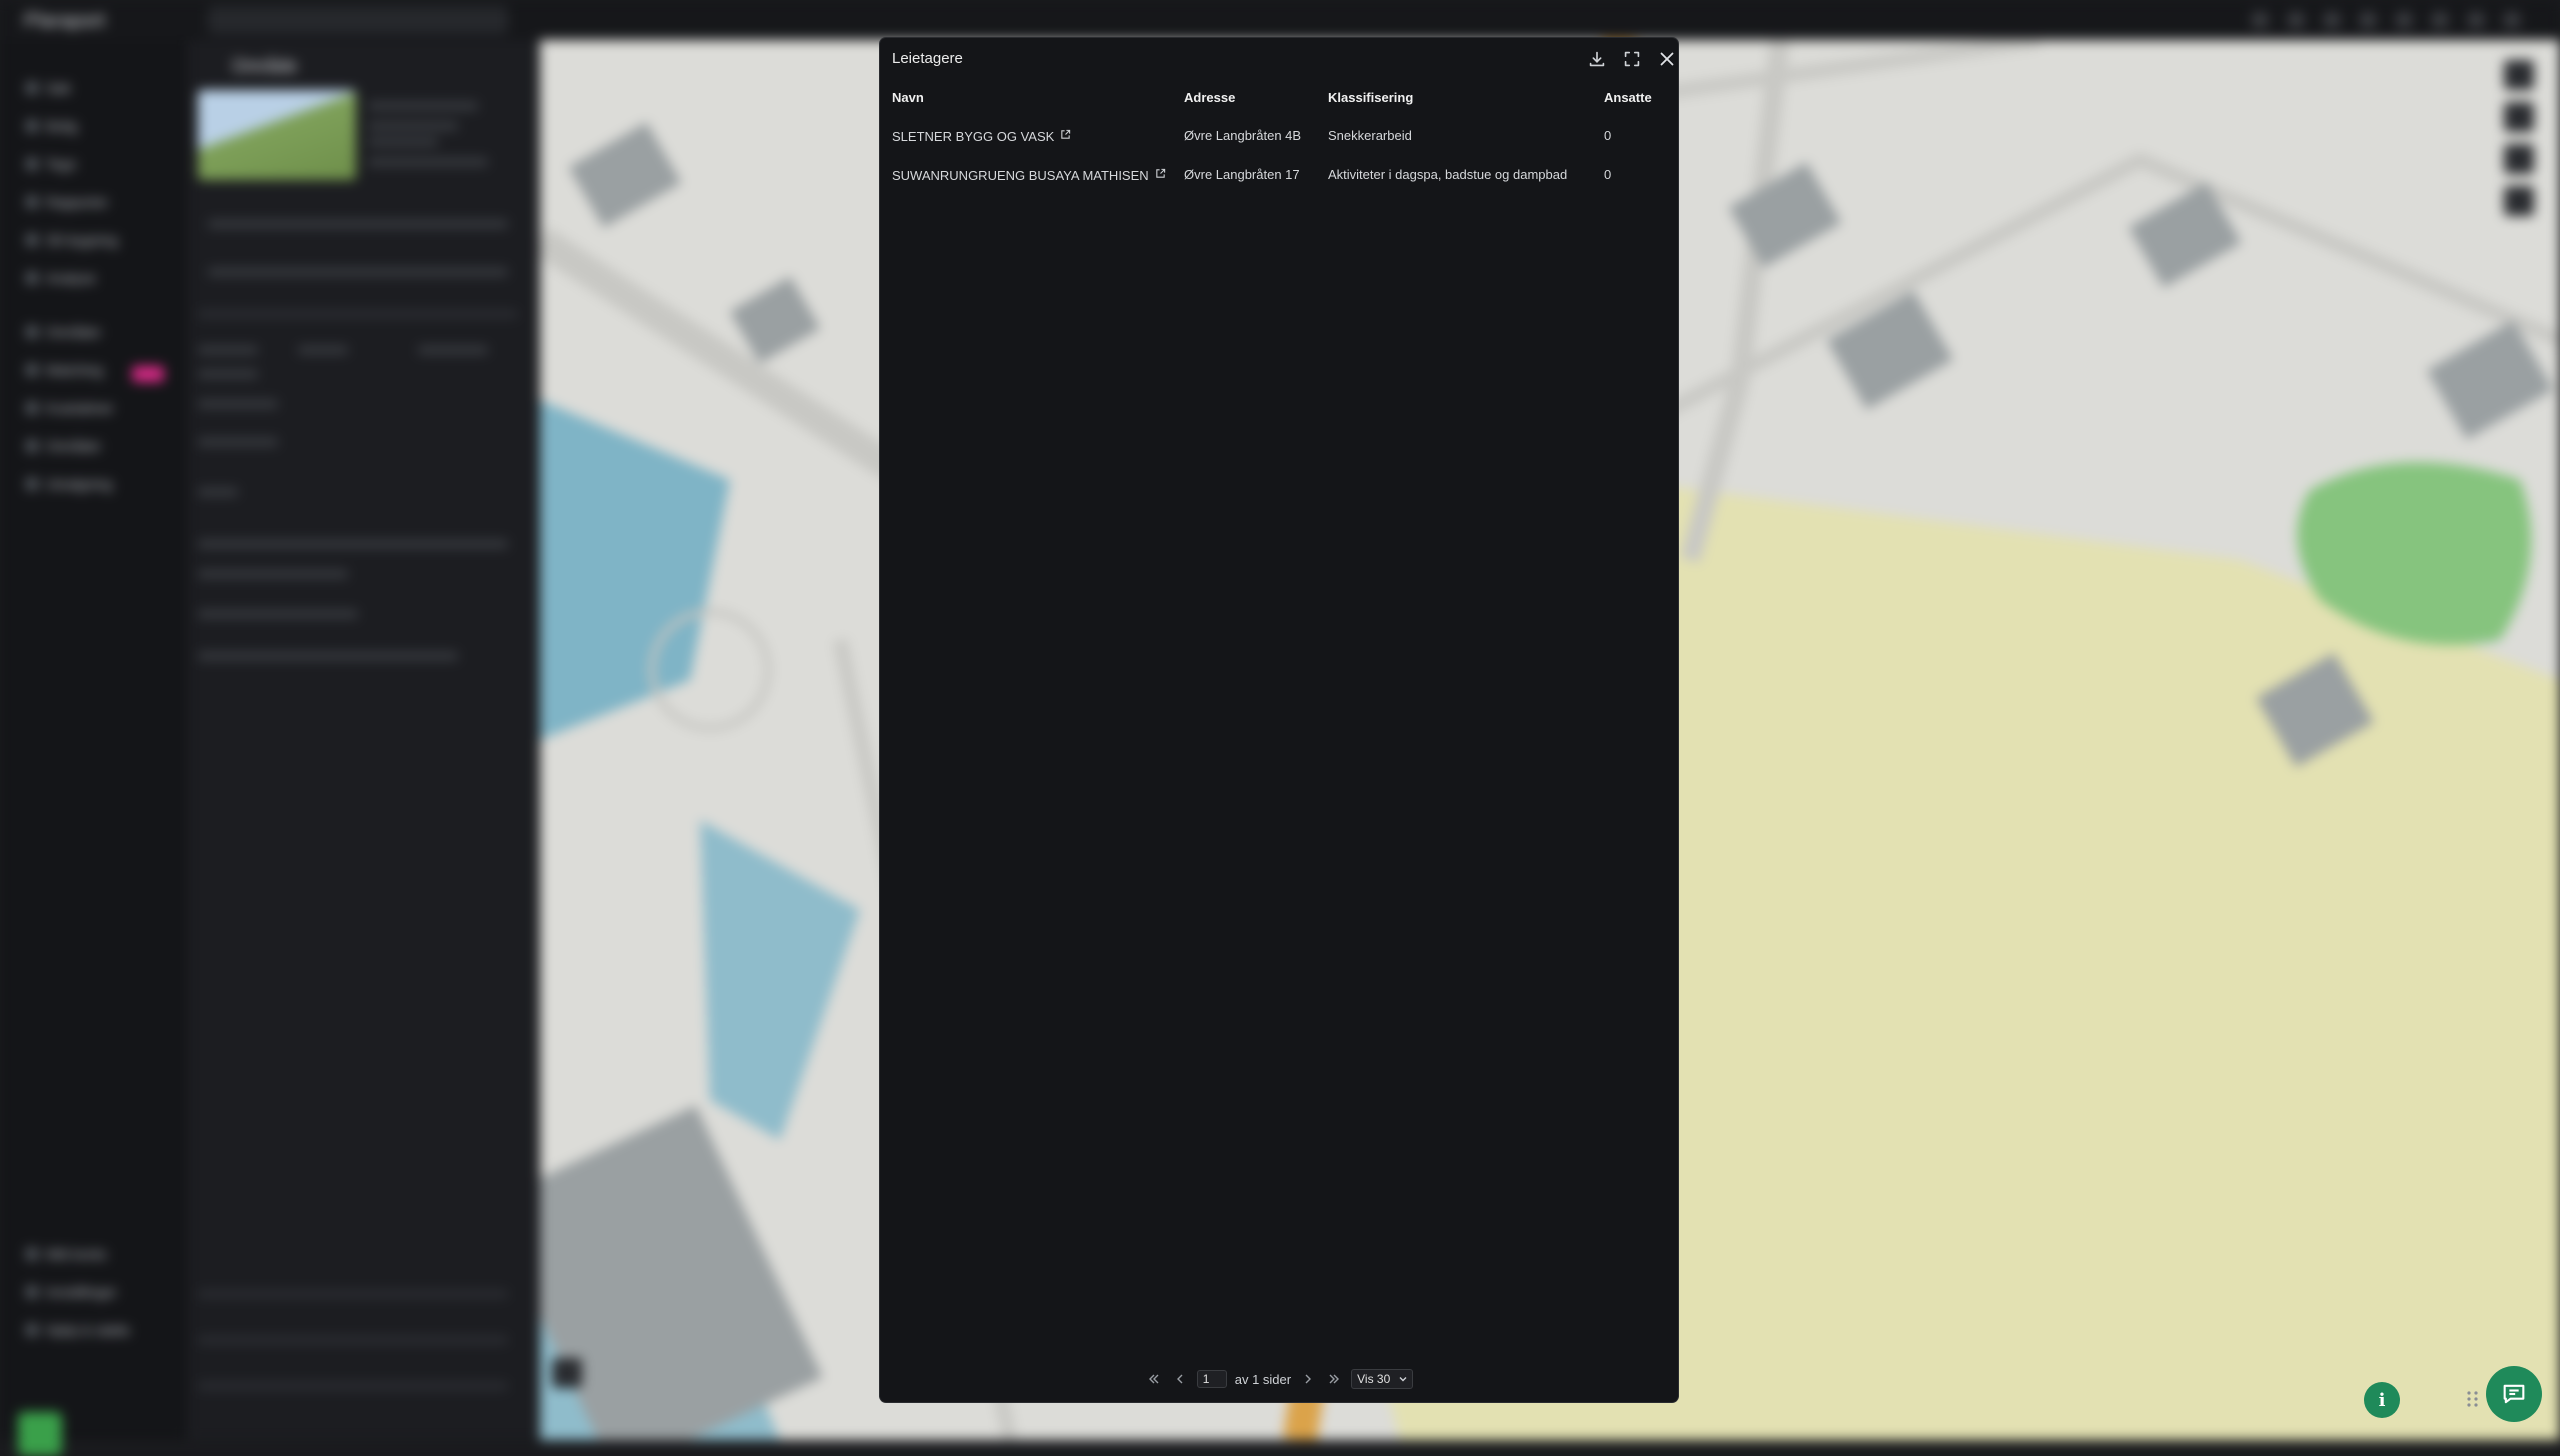 Image resolution: width=2560 pixels, height=1456 pixels. I want to click on nav-item: Tegn, so click(50, 164).